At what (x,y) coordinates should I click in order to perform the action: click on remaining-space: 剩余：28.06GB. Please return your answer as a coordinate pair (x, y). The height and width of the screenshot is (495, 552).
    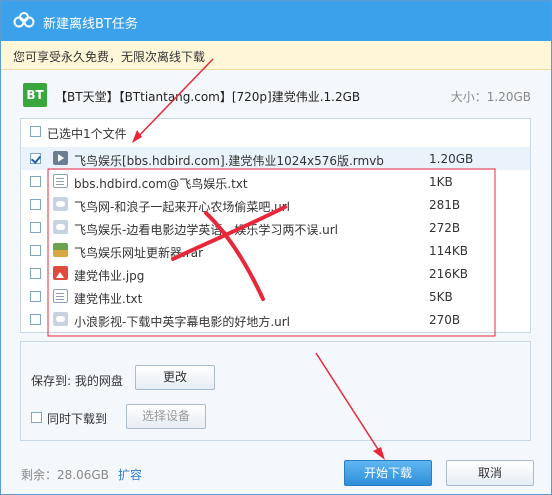
    Looking at the image, I should click on (65, 475).